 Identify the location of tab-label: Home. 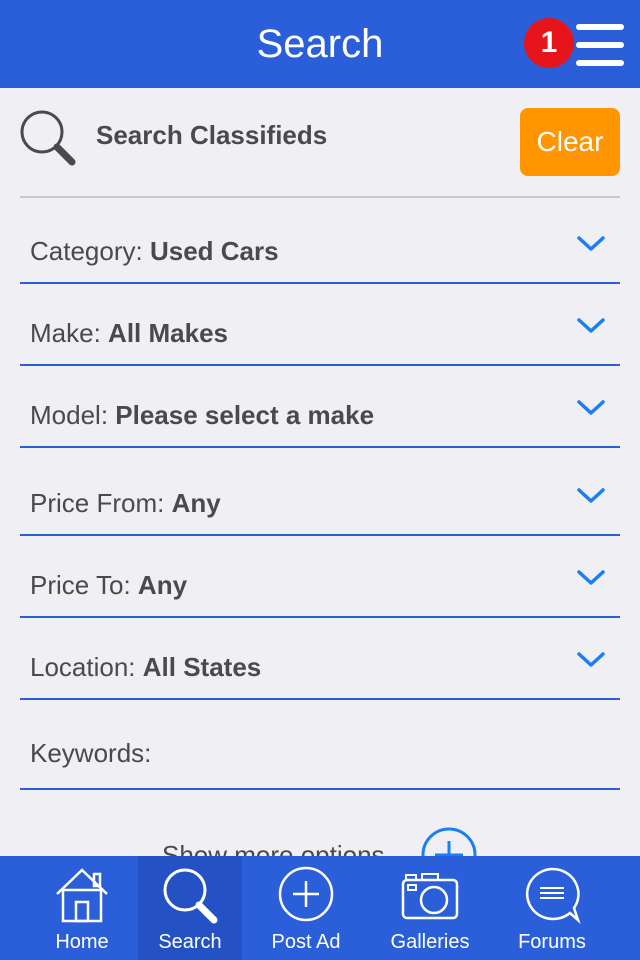
(82, 942).